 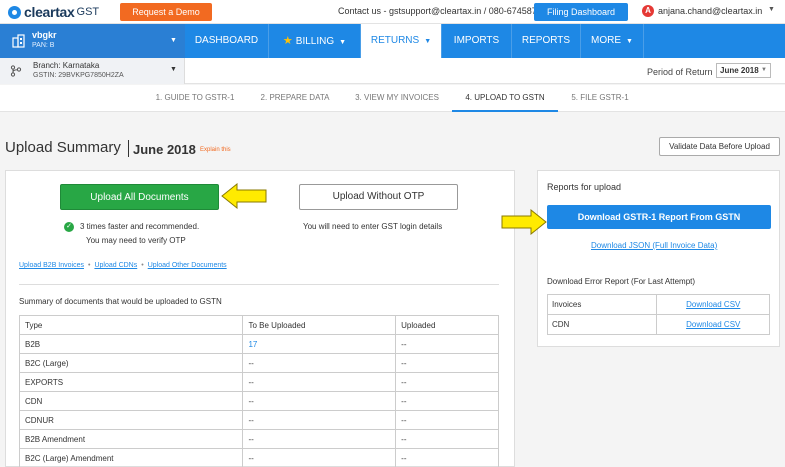 I want to click on step-upload: 4. UPLOAD TO GSTN, so click(x=505, y=98).